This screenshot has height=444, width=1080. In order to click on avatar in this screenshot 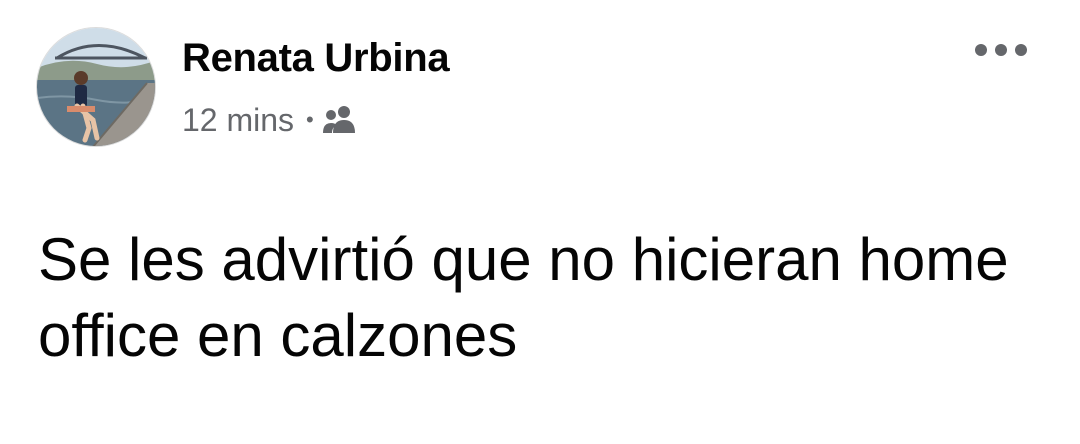, I will do `click(96, 87)`.